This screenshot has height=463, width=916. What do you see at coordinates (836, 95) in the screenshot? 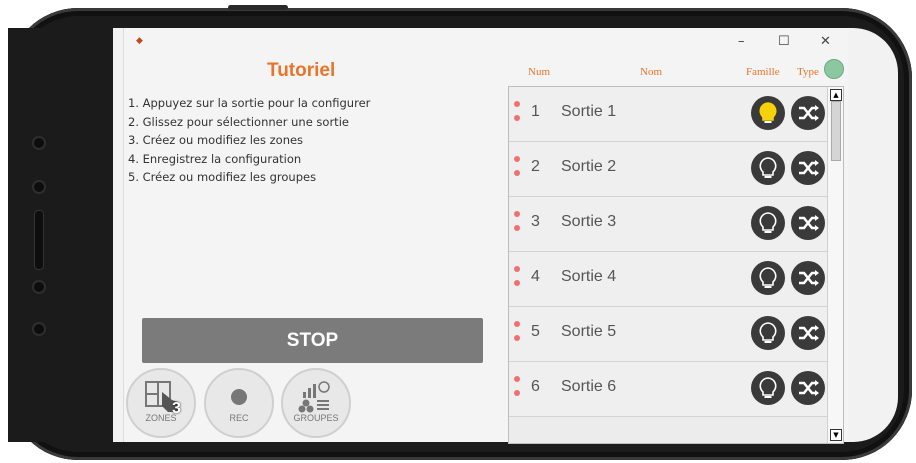
I see `scroll-up-arrow-icon: ▲` at bounding box center [836, 95].